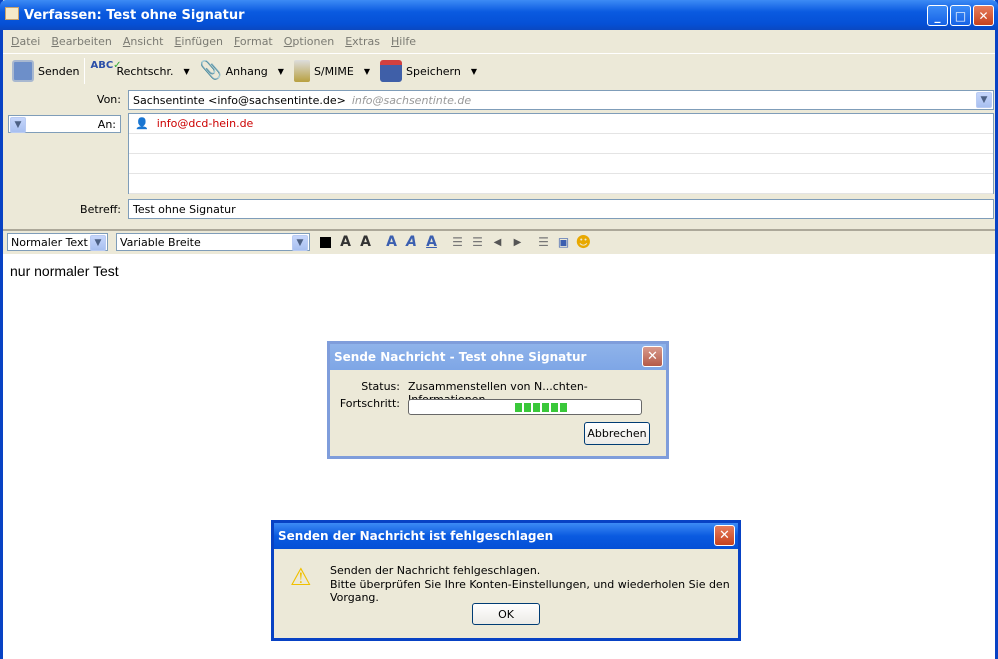  Describe the element at coordinates (563, 242) in the screenshot. I see `insert-image-icon: ▣` at that location.